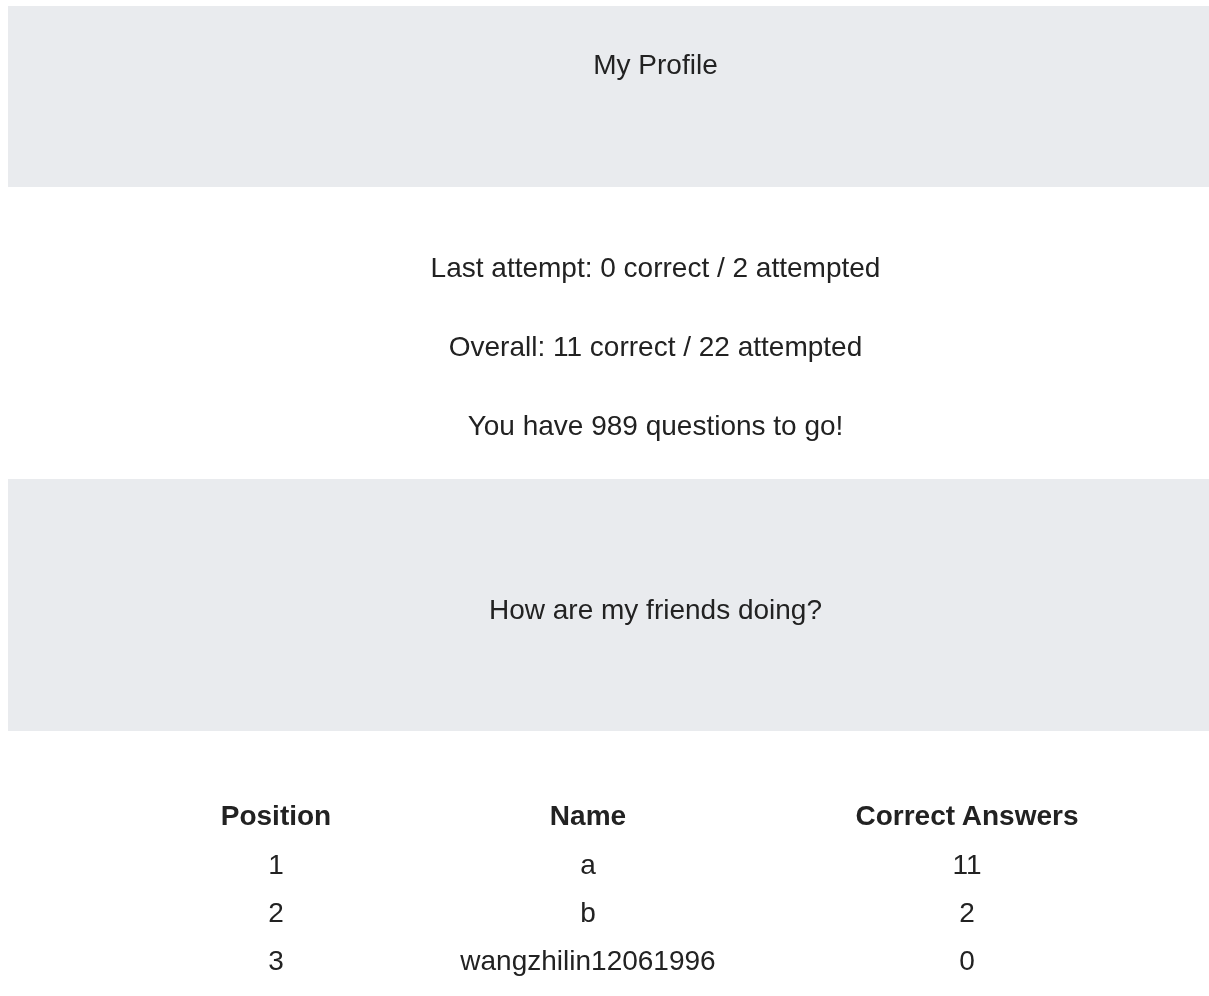 The height and width of the screenshot is (996, 1209). I want to click on column-header: Name, so click(588, 816).